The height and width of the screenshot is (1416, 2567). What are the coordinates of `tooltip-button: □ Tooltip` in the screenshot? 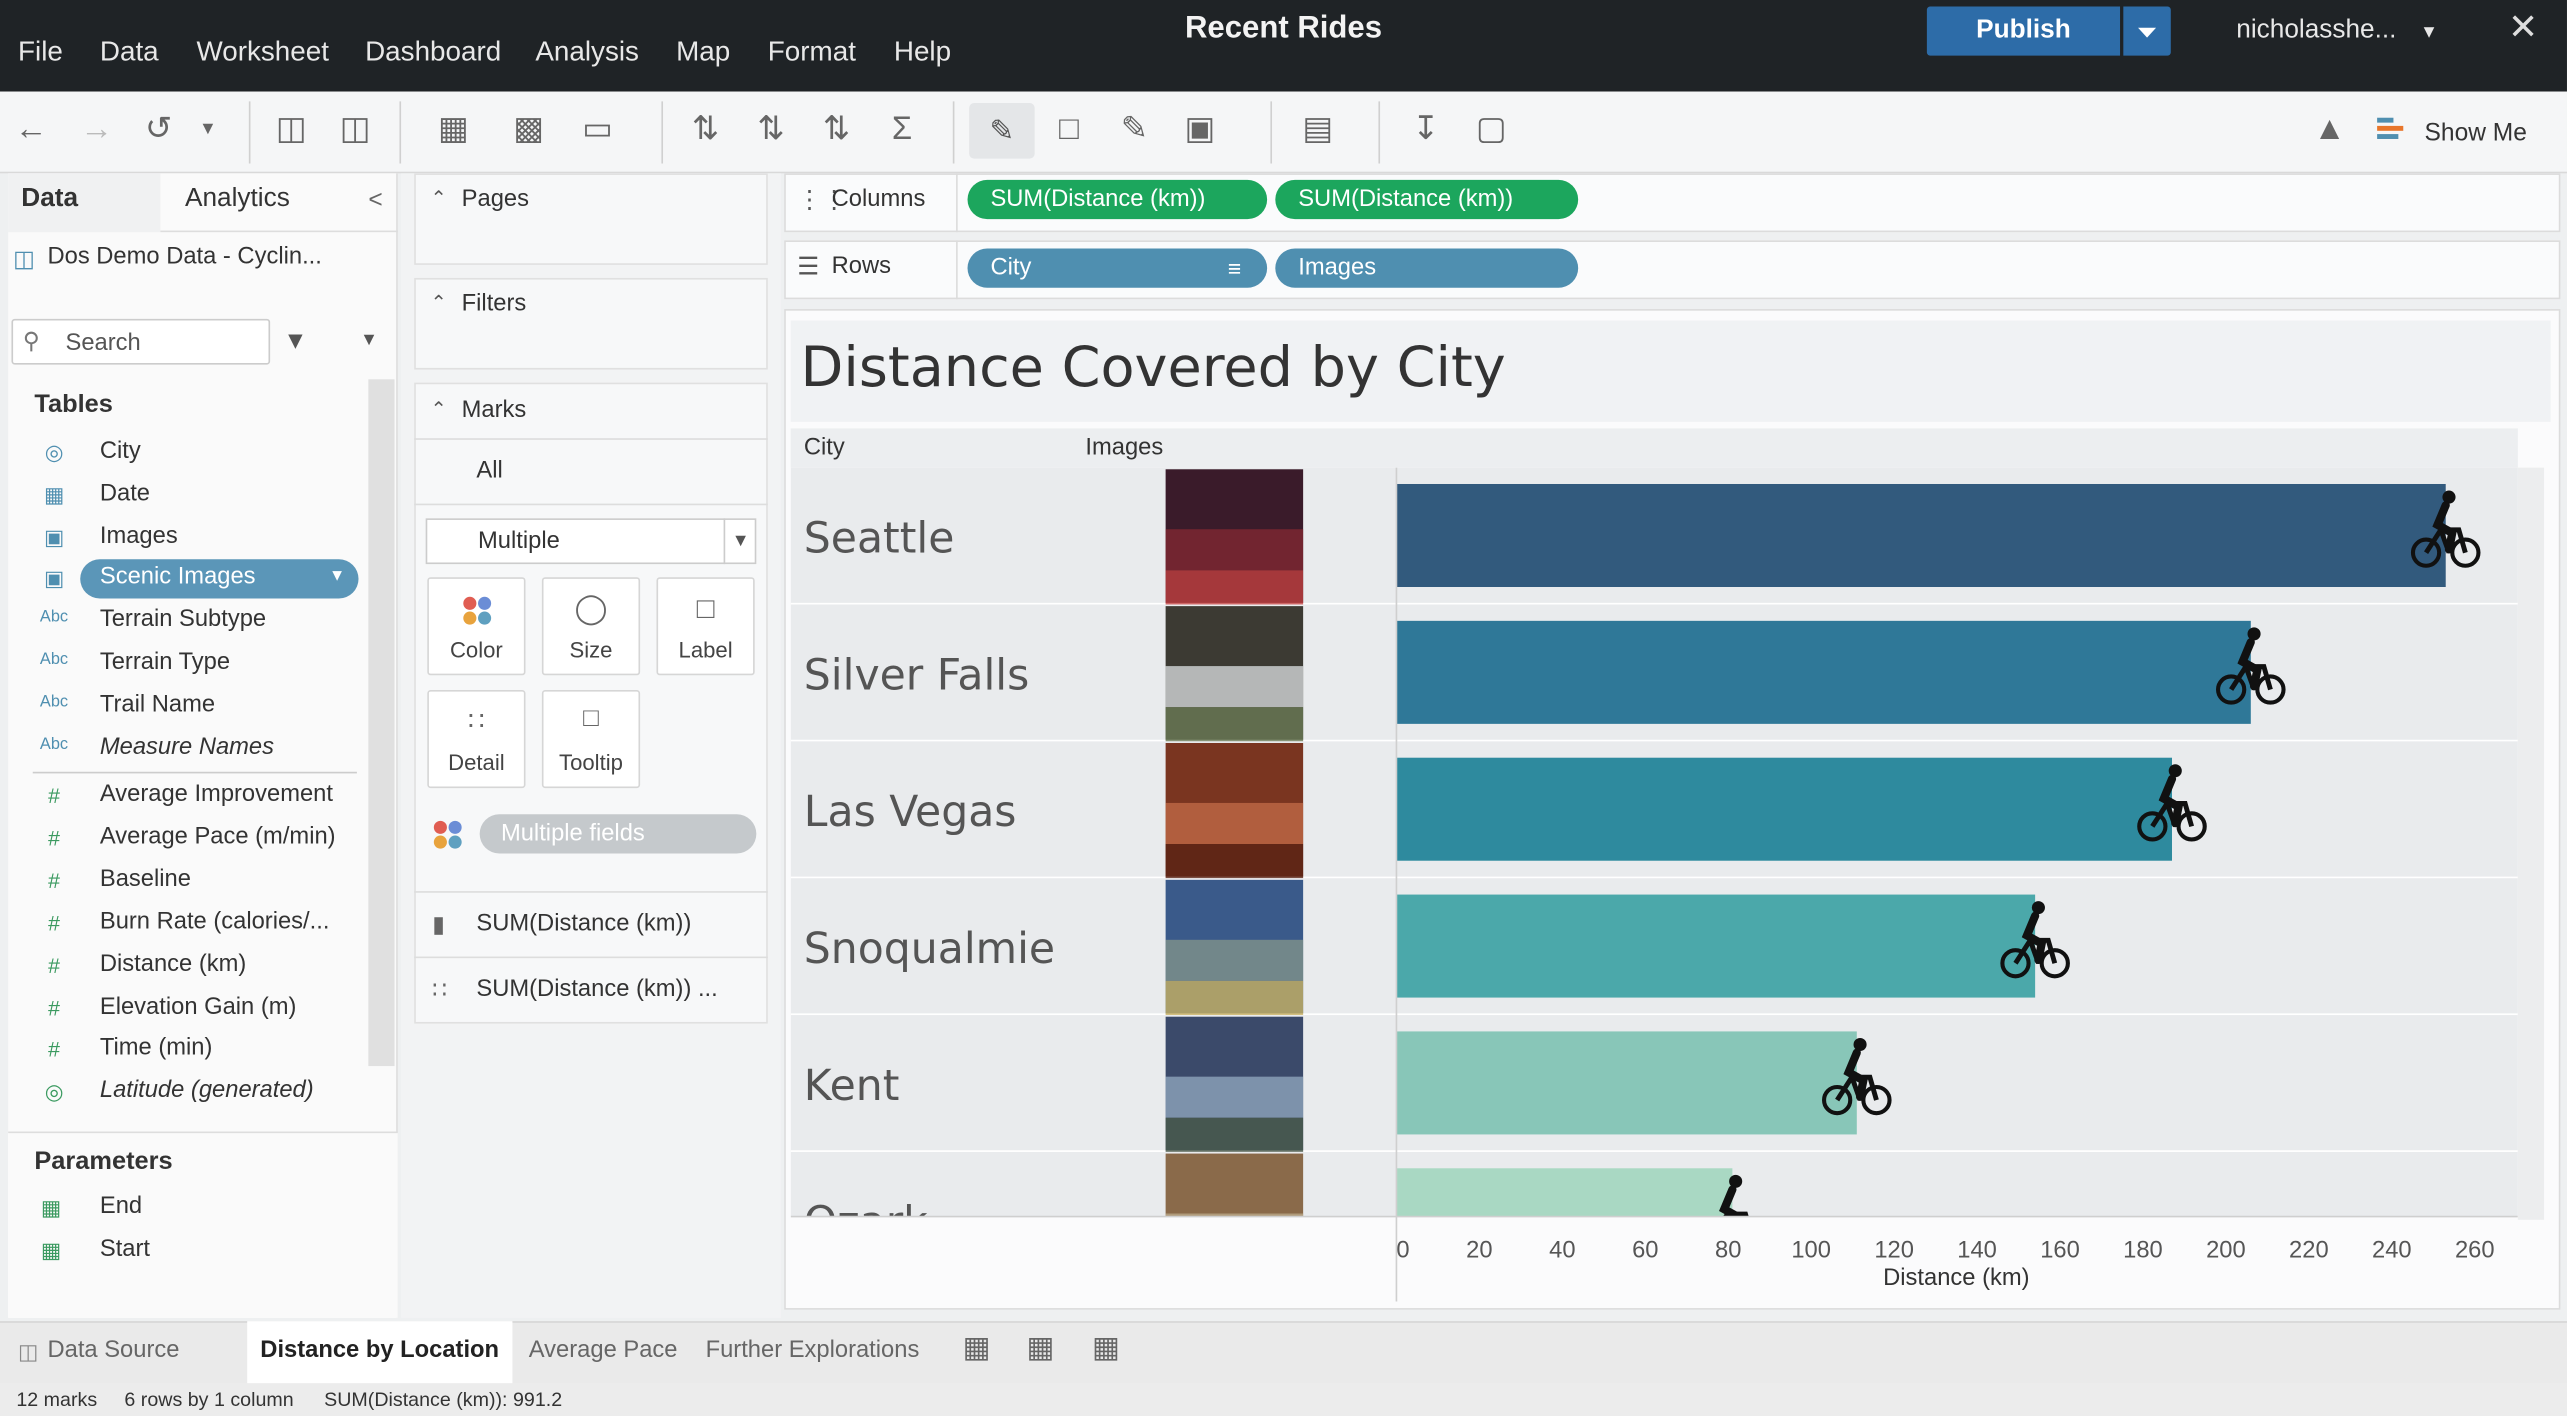 It's located at (591, 739).